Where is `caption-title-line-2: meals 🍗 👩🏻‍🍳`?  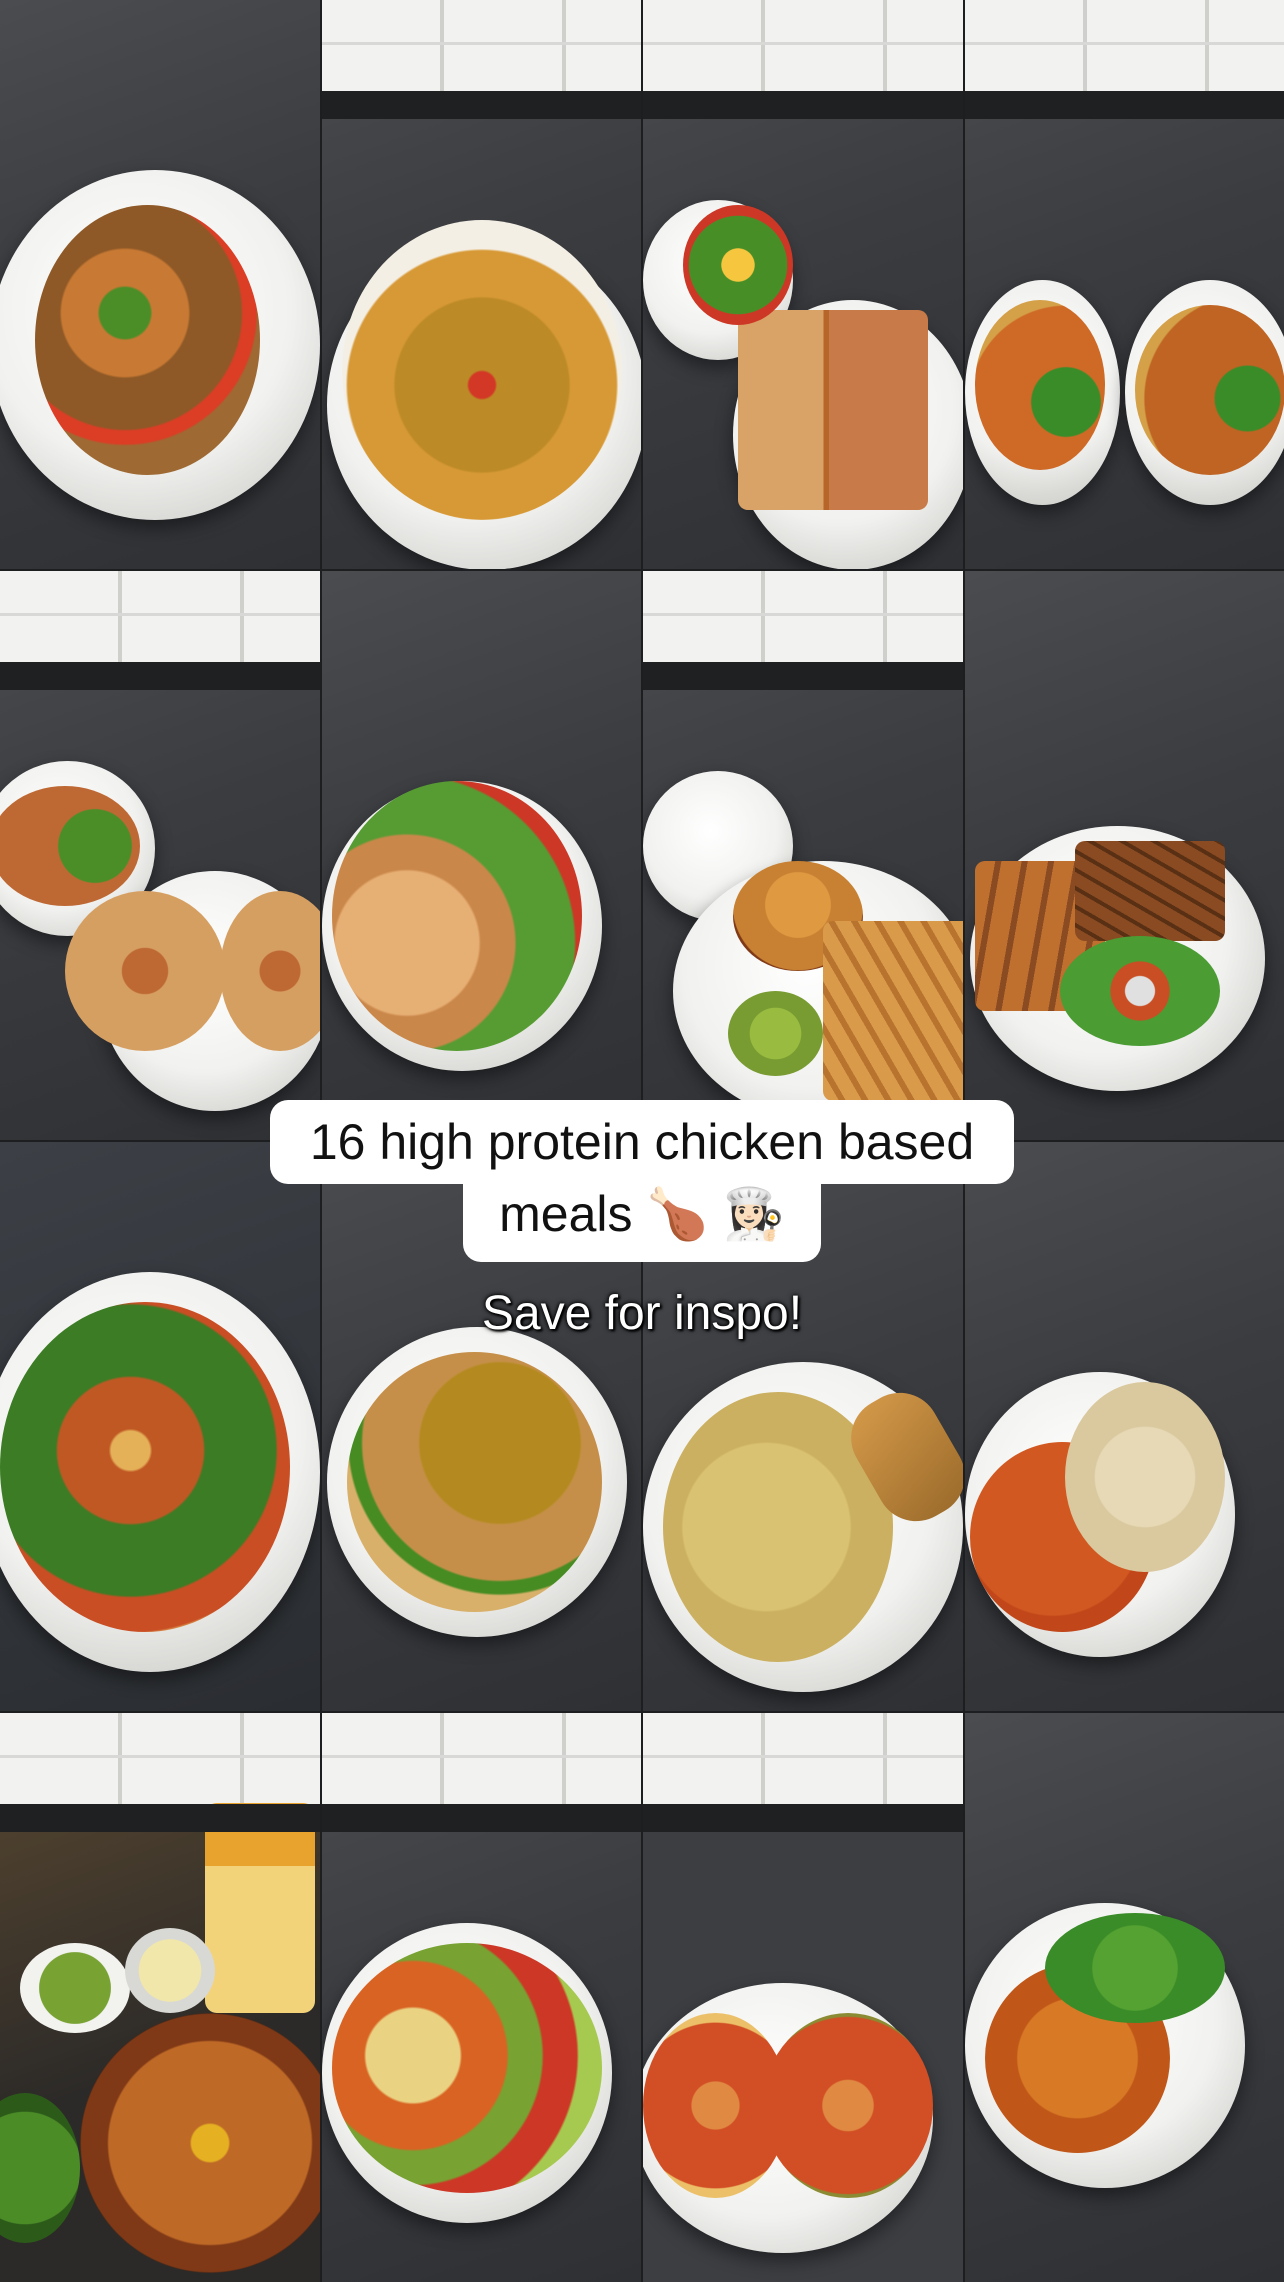
caption-title-line-2: meals 🍗 👩🏻‍🍳 is located at coordinates (642, 1220).